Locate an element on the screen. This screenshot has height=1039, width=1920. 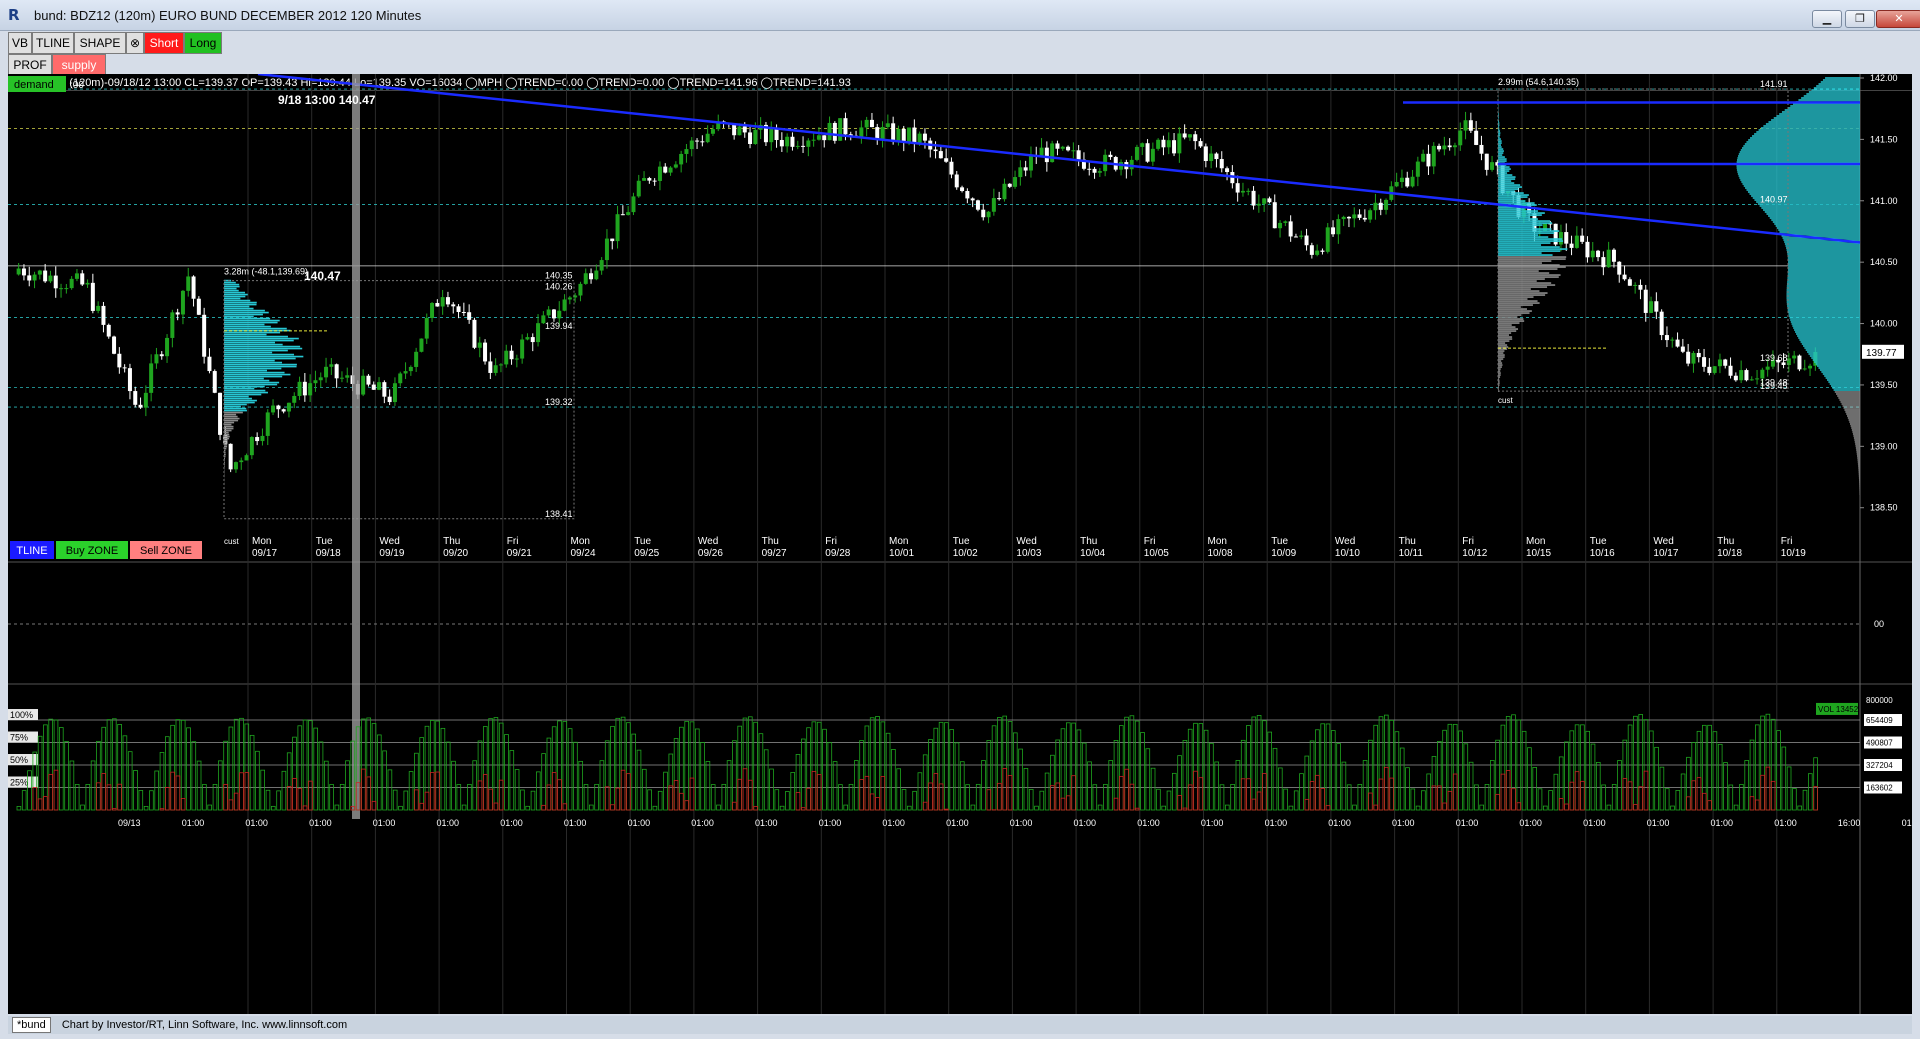
date-axis-date: 09/28 is located at coordinates (837, 553).